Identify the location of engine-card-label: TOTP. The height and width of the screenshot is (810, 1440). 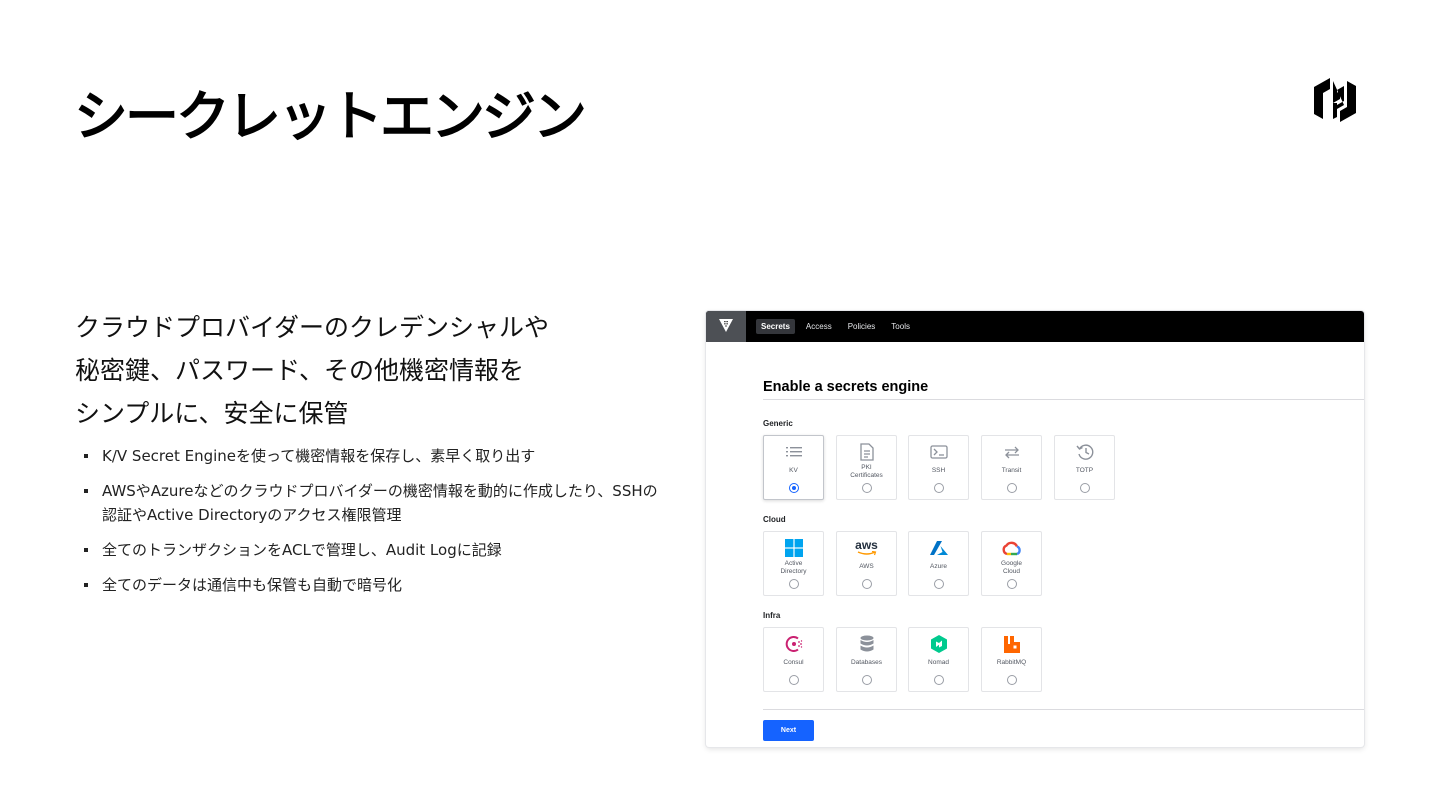
(1084, 470).